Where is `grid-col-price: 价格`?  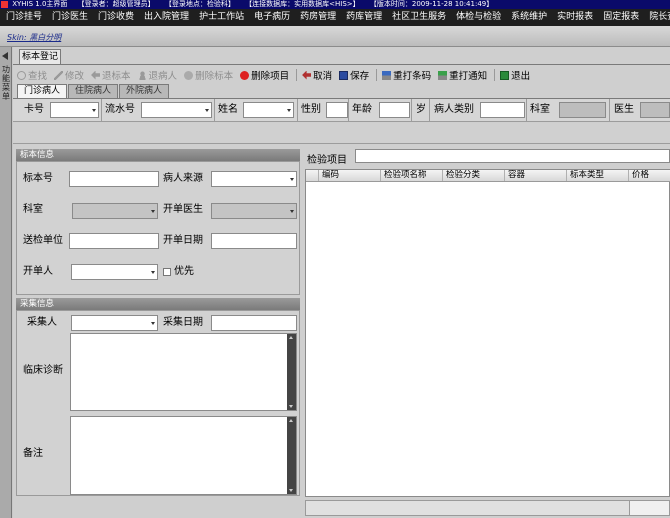 grid-col-price: 价格 is located at coordinates (649, 175).